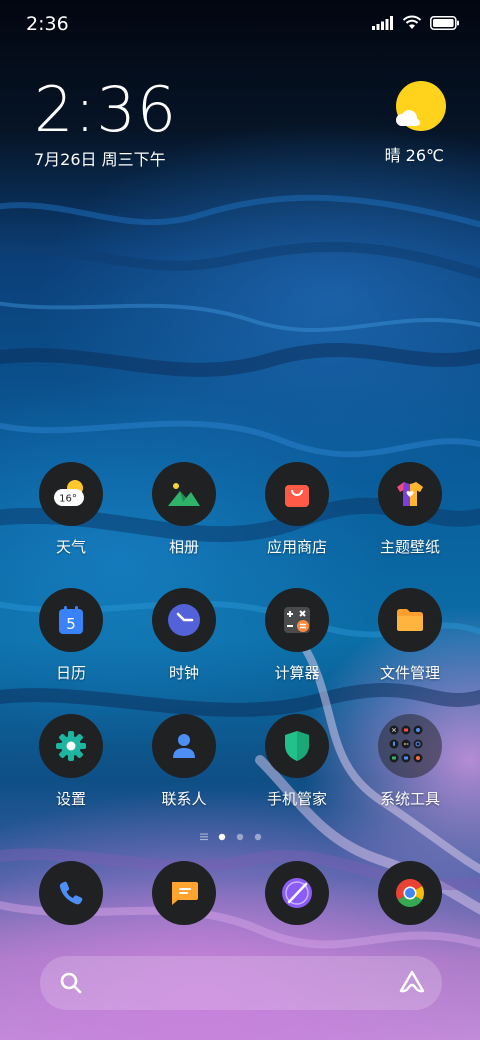 The image size is (480, 1040). What do you see at coordinates (71, 624) in the screenshot?
I see `calendar-badge: 5` at bounding box center [71, 624].